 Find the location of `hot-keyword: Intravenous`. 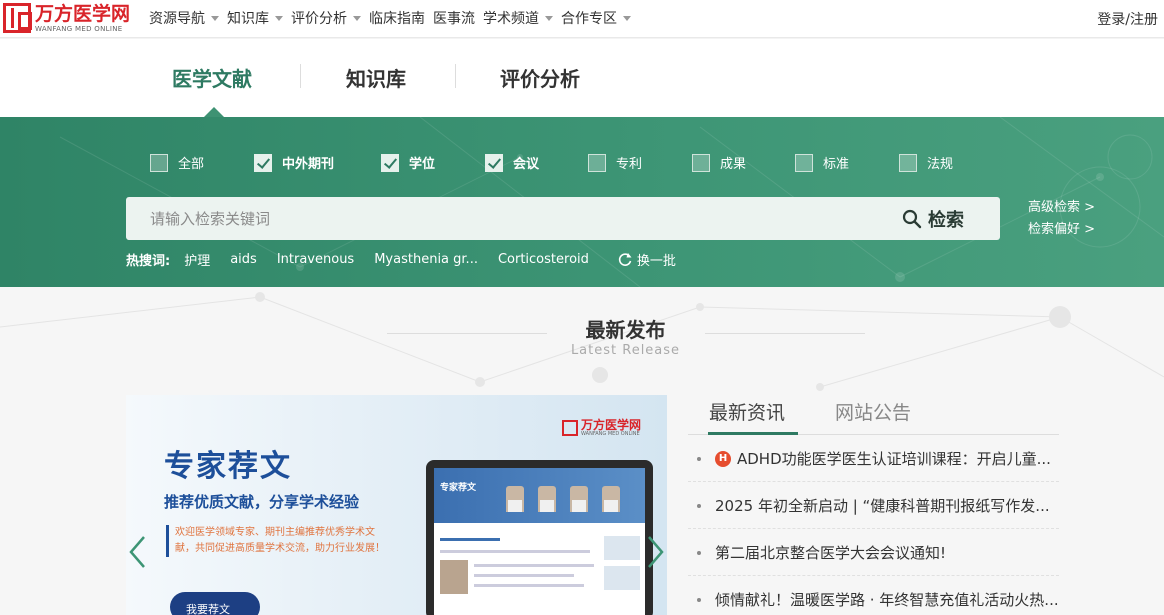

hot-keyword: Intravenous is located at coordinates (315, 259).